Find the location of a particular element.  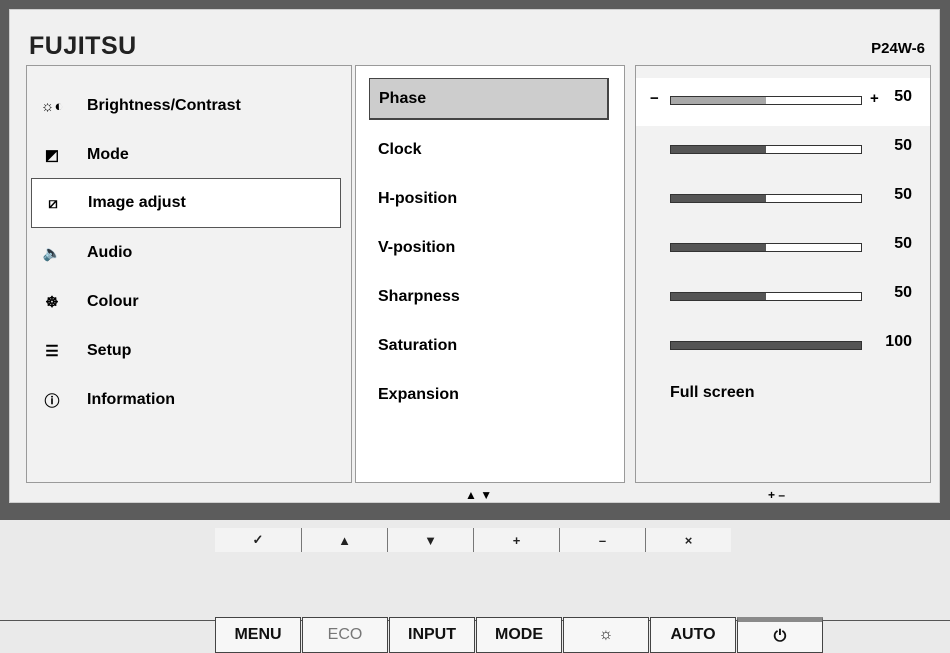

menu-item-label: Information is located at coordinates (131, 399).